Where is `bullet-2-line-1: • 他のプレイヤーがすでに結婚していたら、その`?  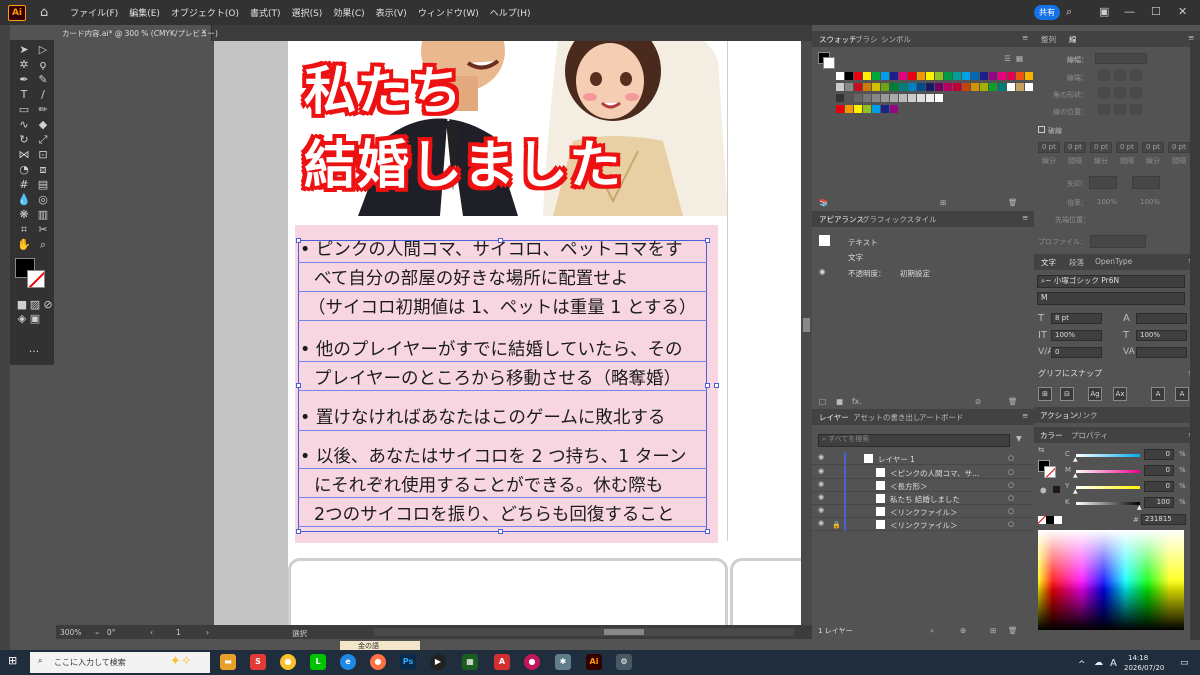
bullet-2-line-1: • 他のプレイヤーがすでに結婚していたら、その is located at coordinates (491, 350).